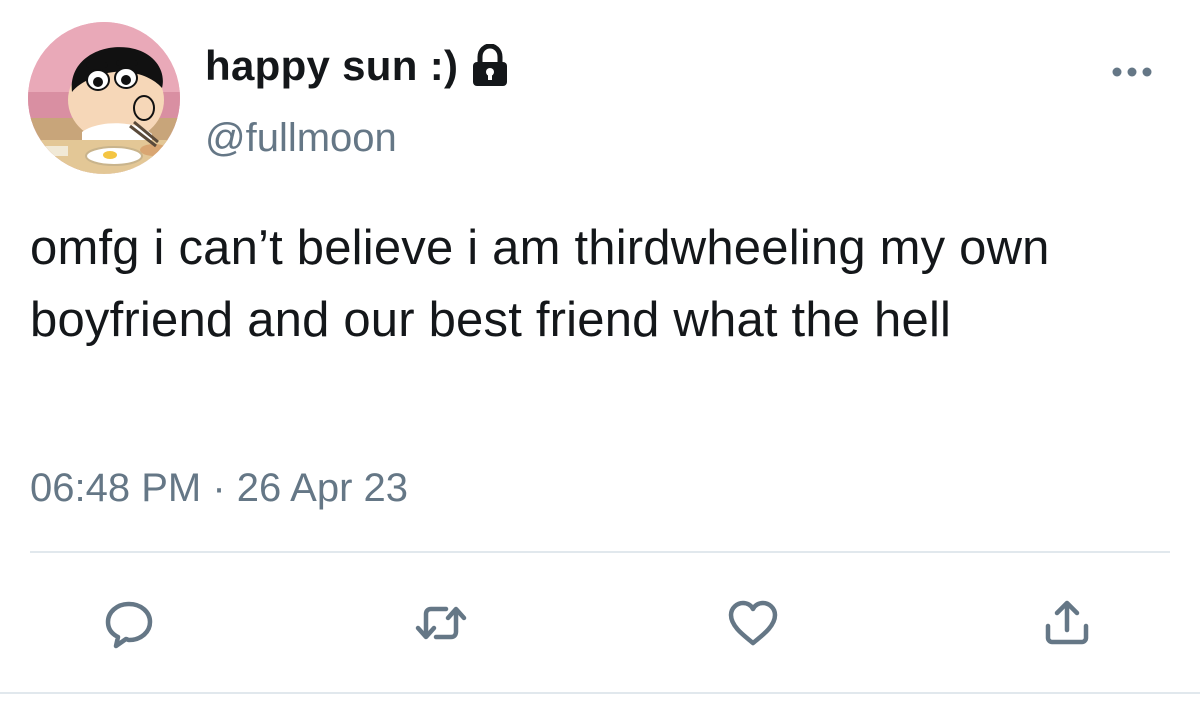 The width and height of the screenshot is (1200, 710). I want to click on tweet-timestamp: 06:48 PM · 26 Apr 23, so click(219, 488).